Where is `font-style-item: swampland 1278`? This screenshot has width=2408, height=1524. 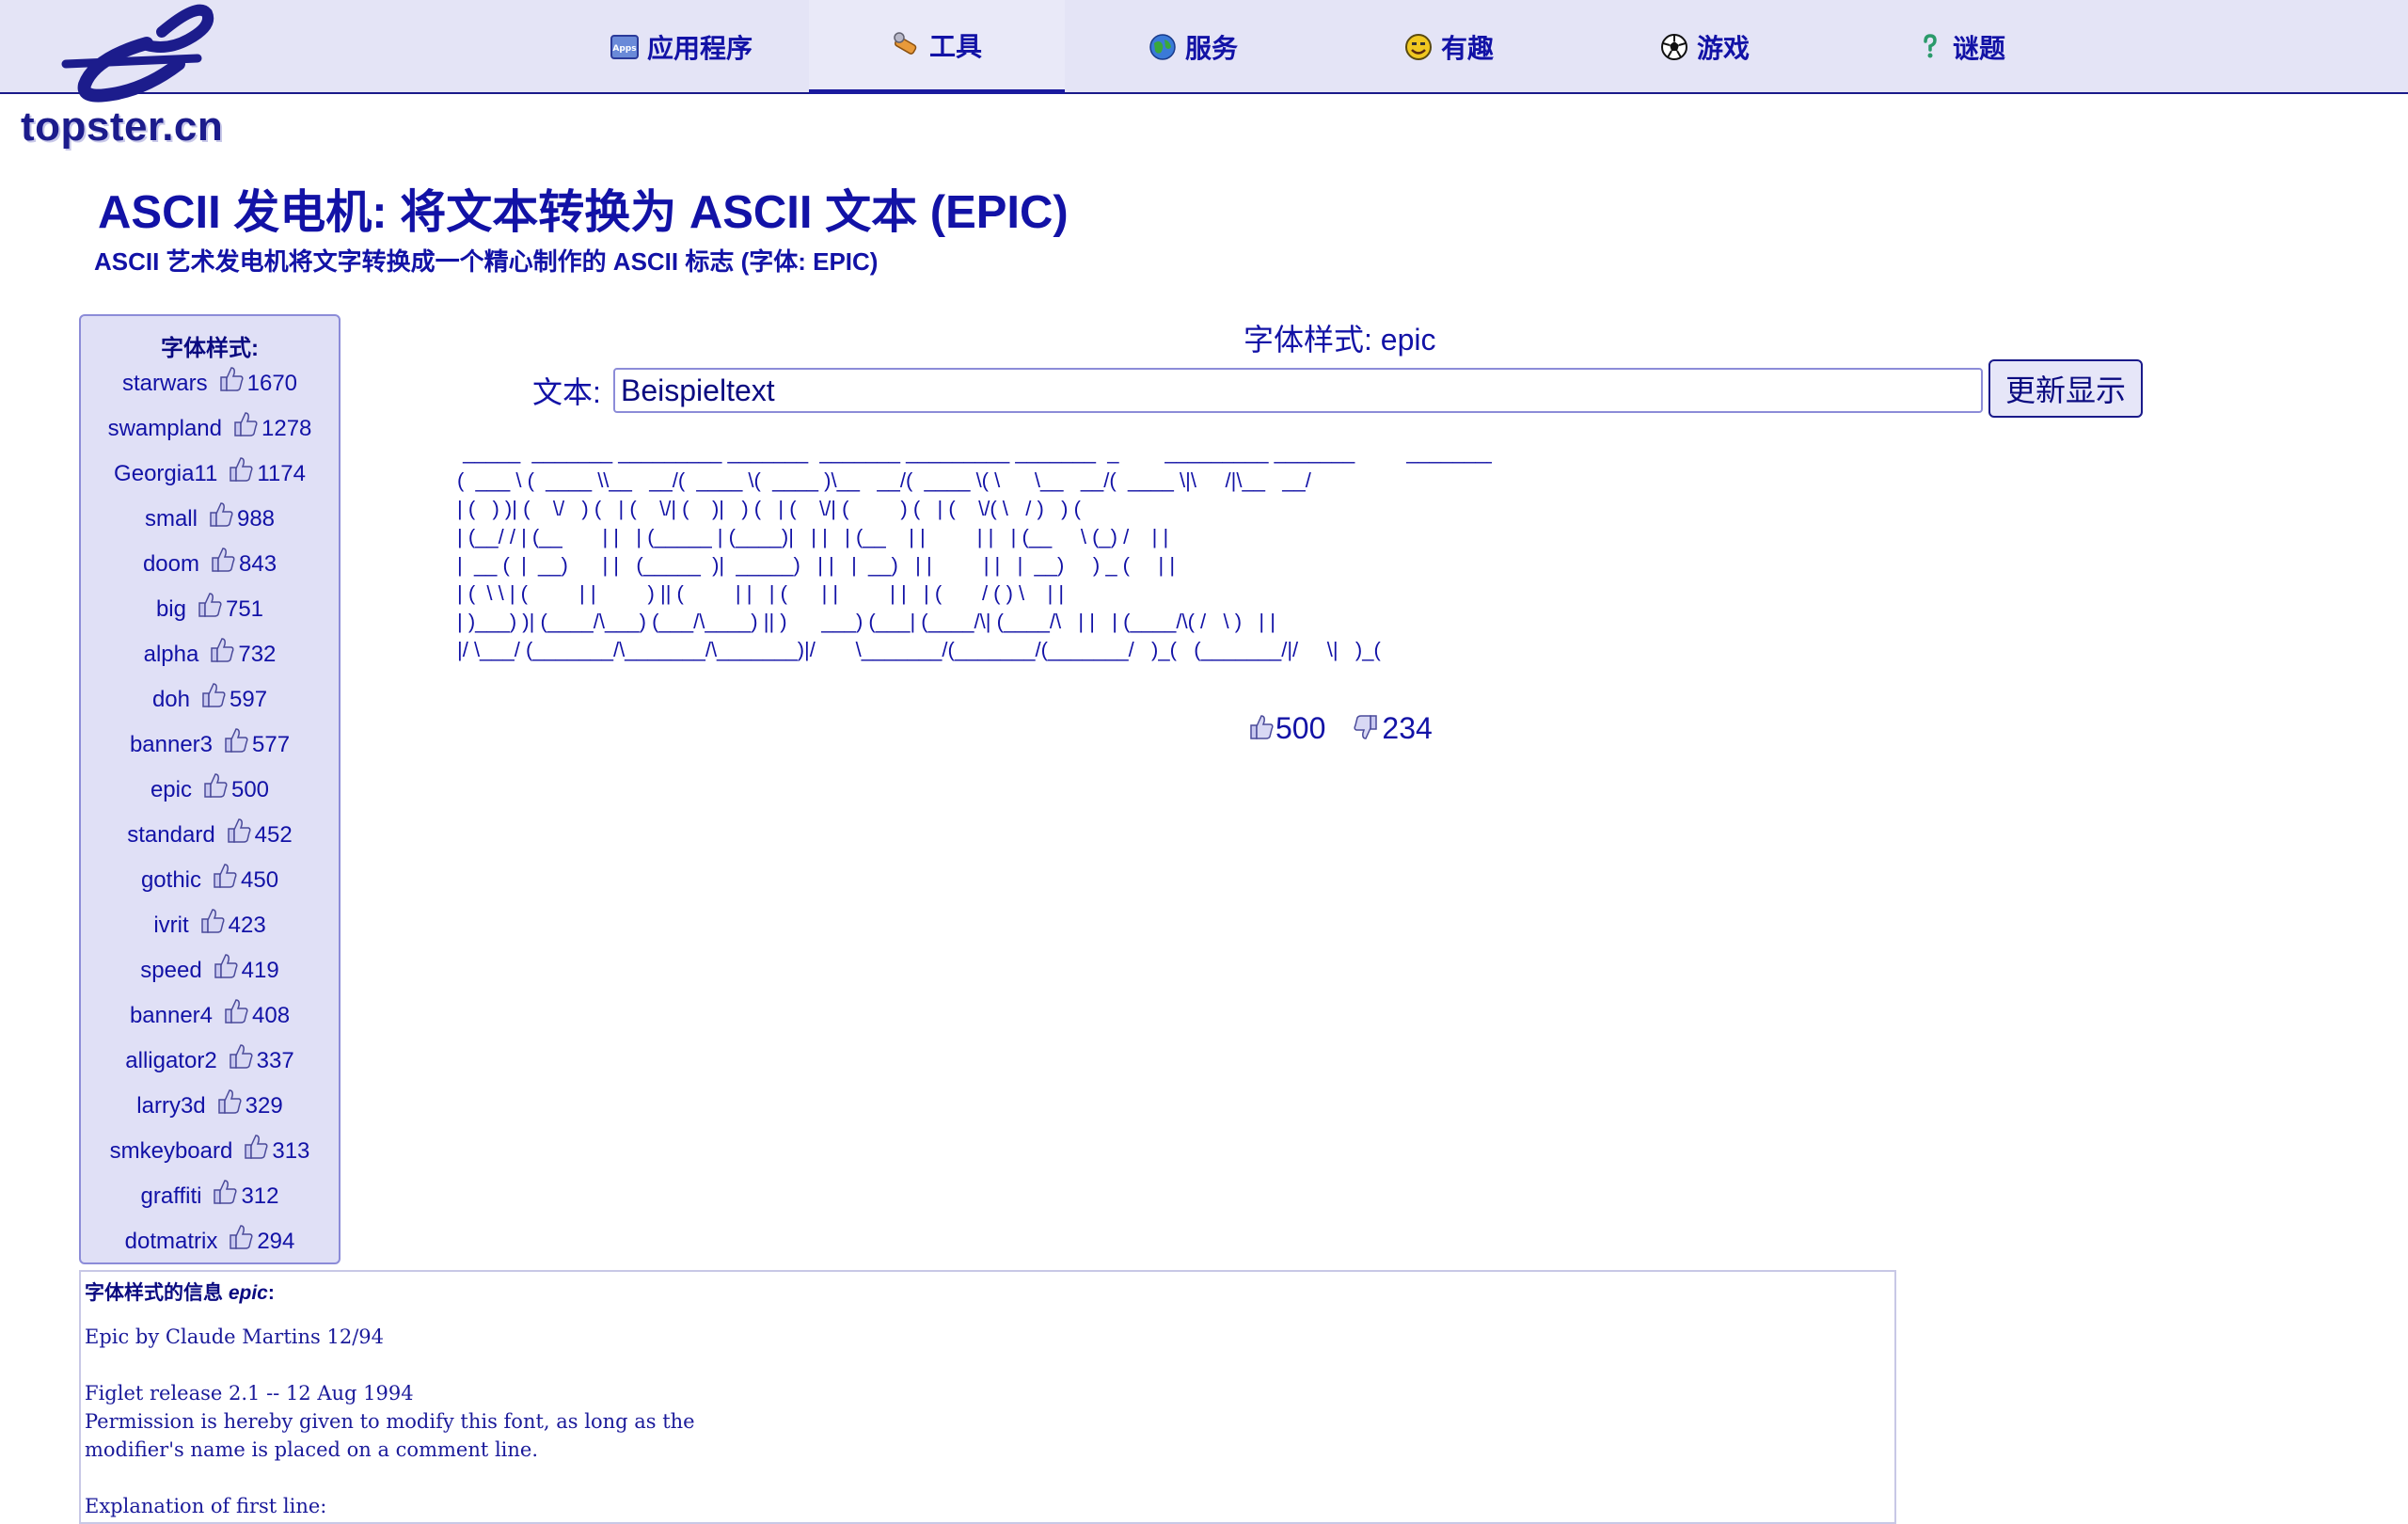 font-style-item: swampland 1278 is located at coordinates (210, 429).